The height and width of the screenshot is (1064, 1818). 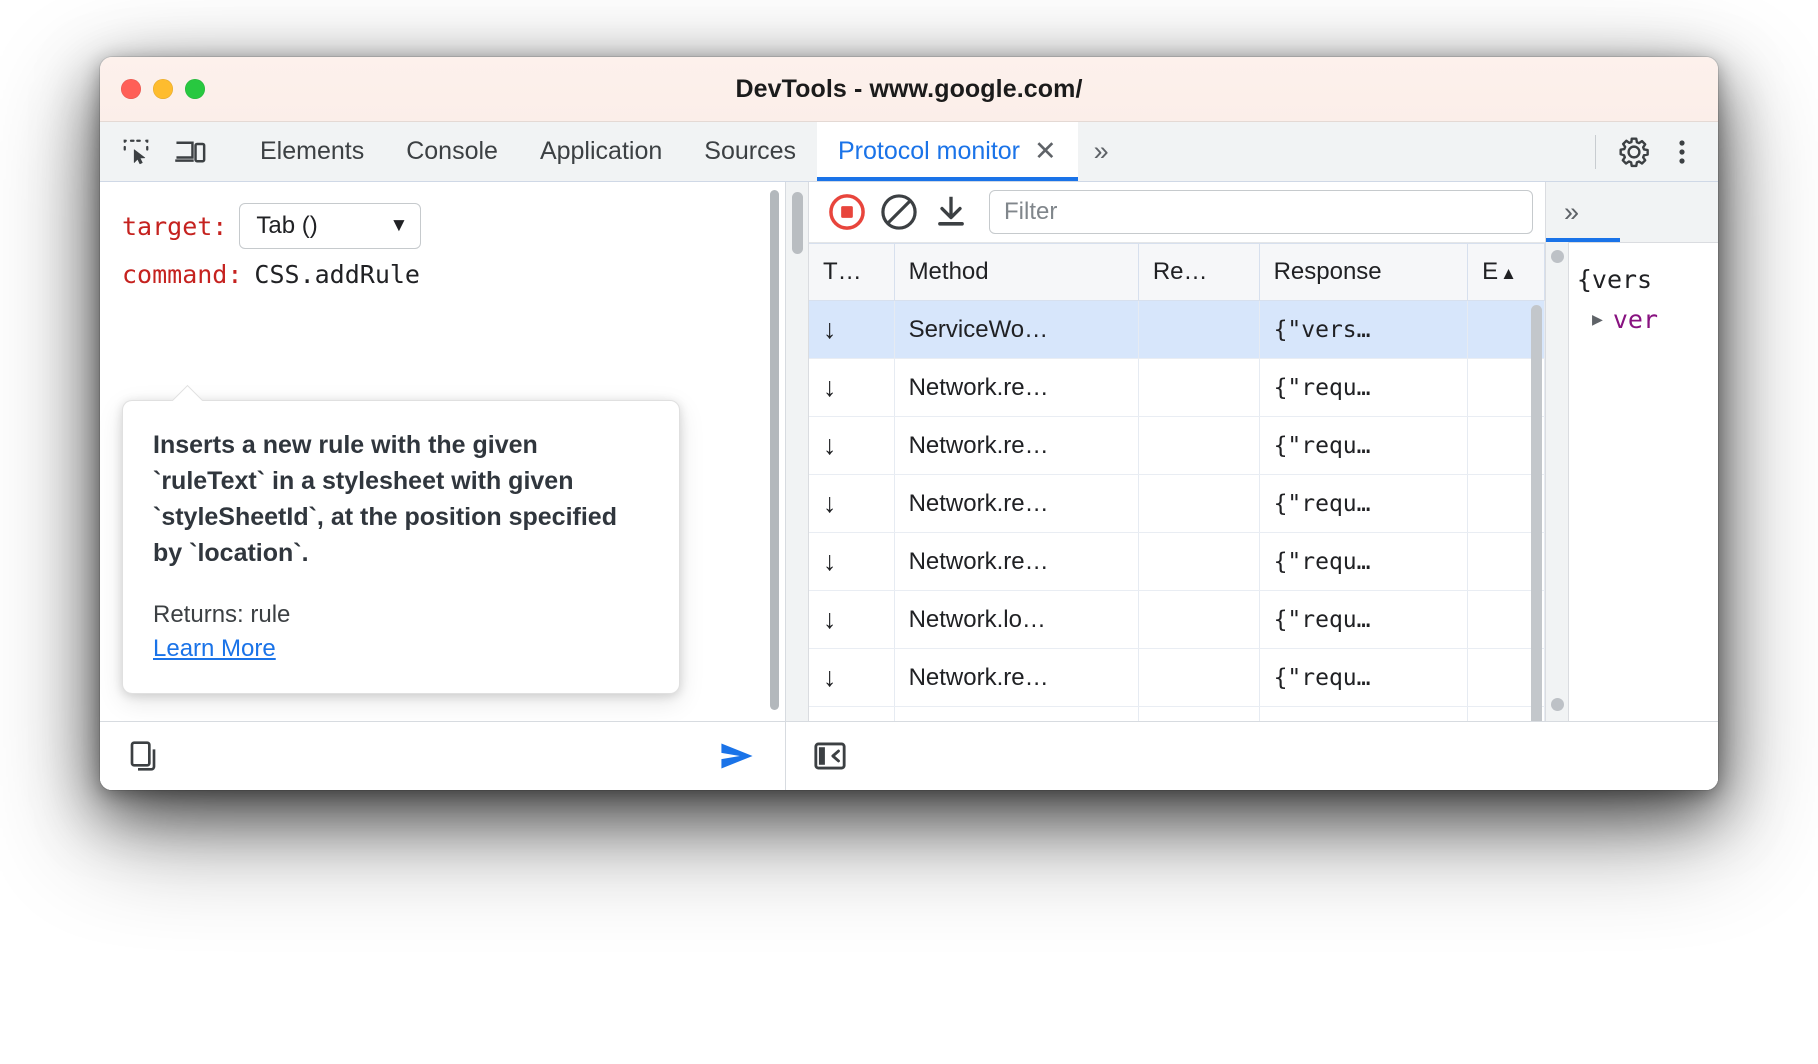 I want to click on json-tree-node-key: ver, so click(x=1635, y=319).